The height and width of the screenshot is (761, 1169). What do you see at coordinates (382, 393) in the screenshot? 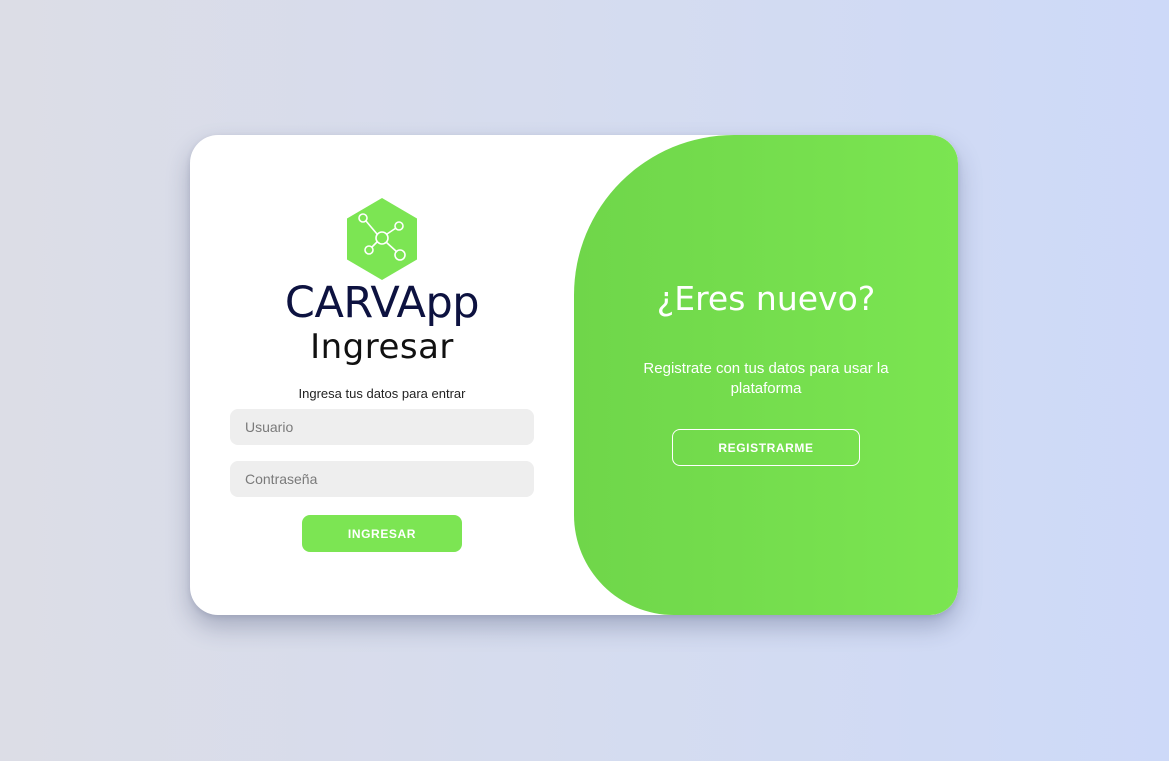
I see `login-subtitle: Ingresa tus datos para entrar` at bounding box center [382, 393].